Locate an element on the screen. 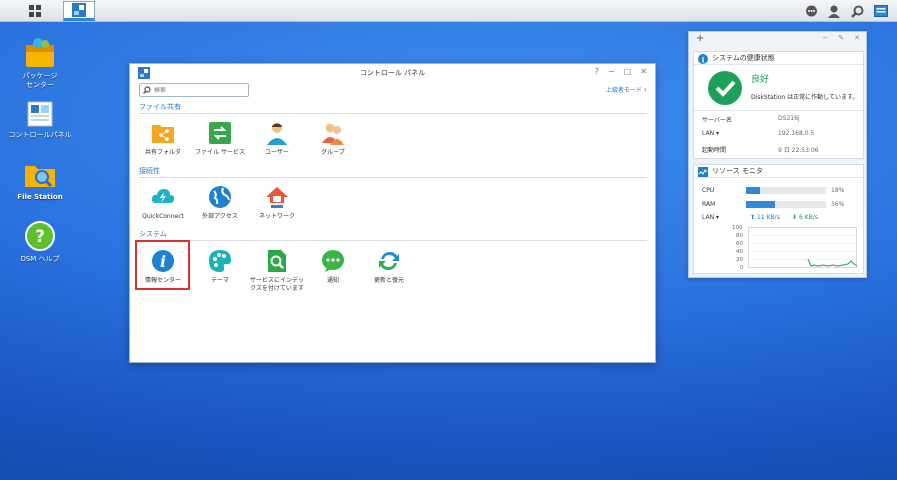 This screenshot has width=897, height=480. health-title-label: システムの健康状態 is located at coordinates (743, 58).